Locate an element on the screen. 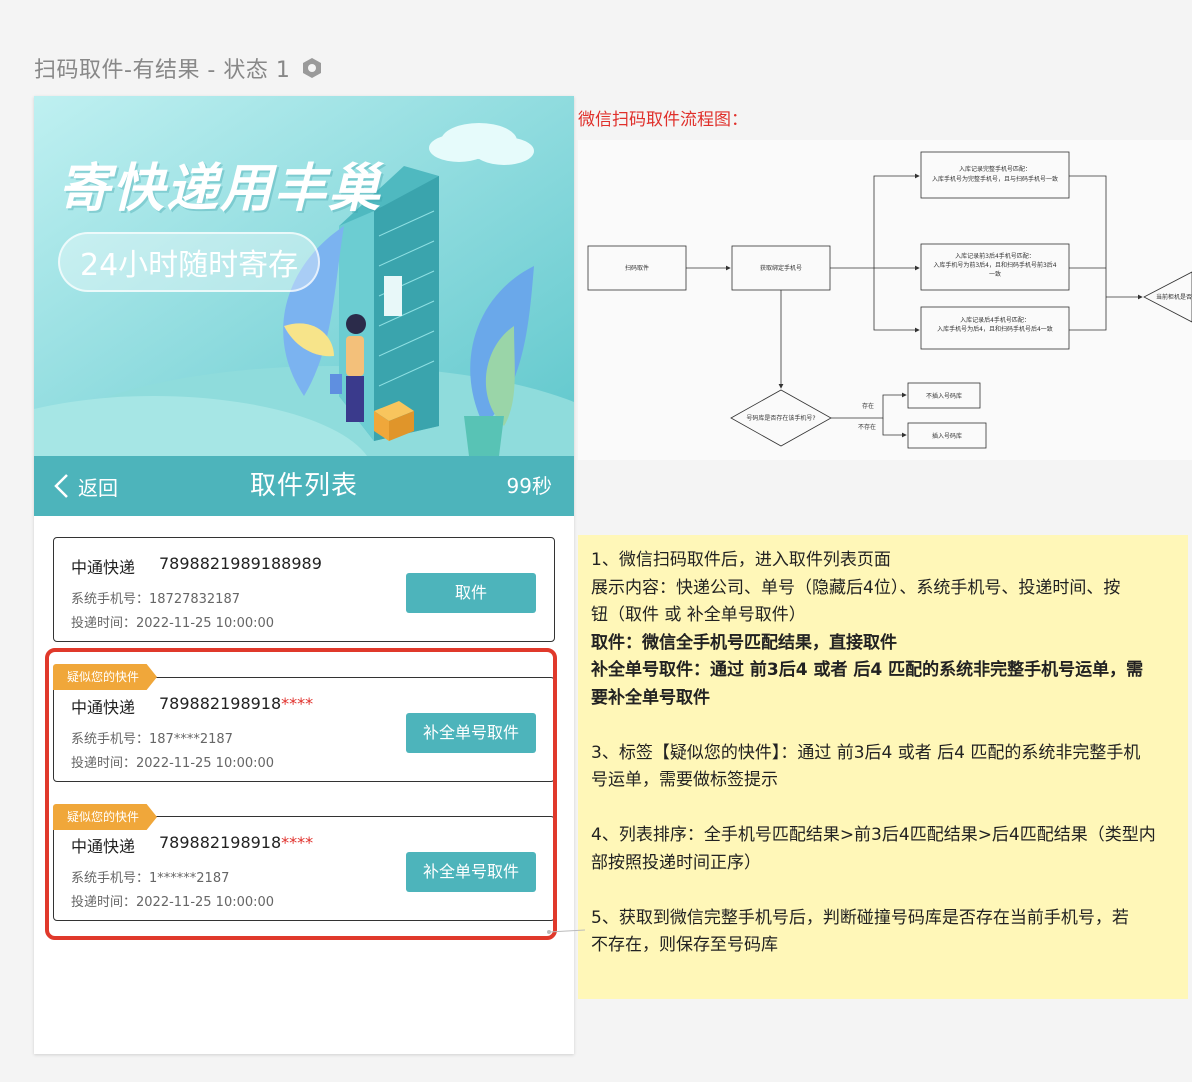 This screenshot has width=1192, height=1082. flow-label: 入库手机号为前3后4，且和扫码手机号前3后4 is located at coordinates (994, 265).